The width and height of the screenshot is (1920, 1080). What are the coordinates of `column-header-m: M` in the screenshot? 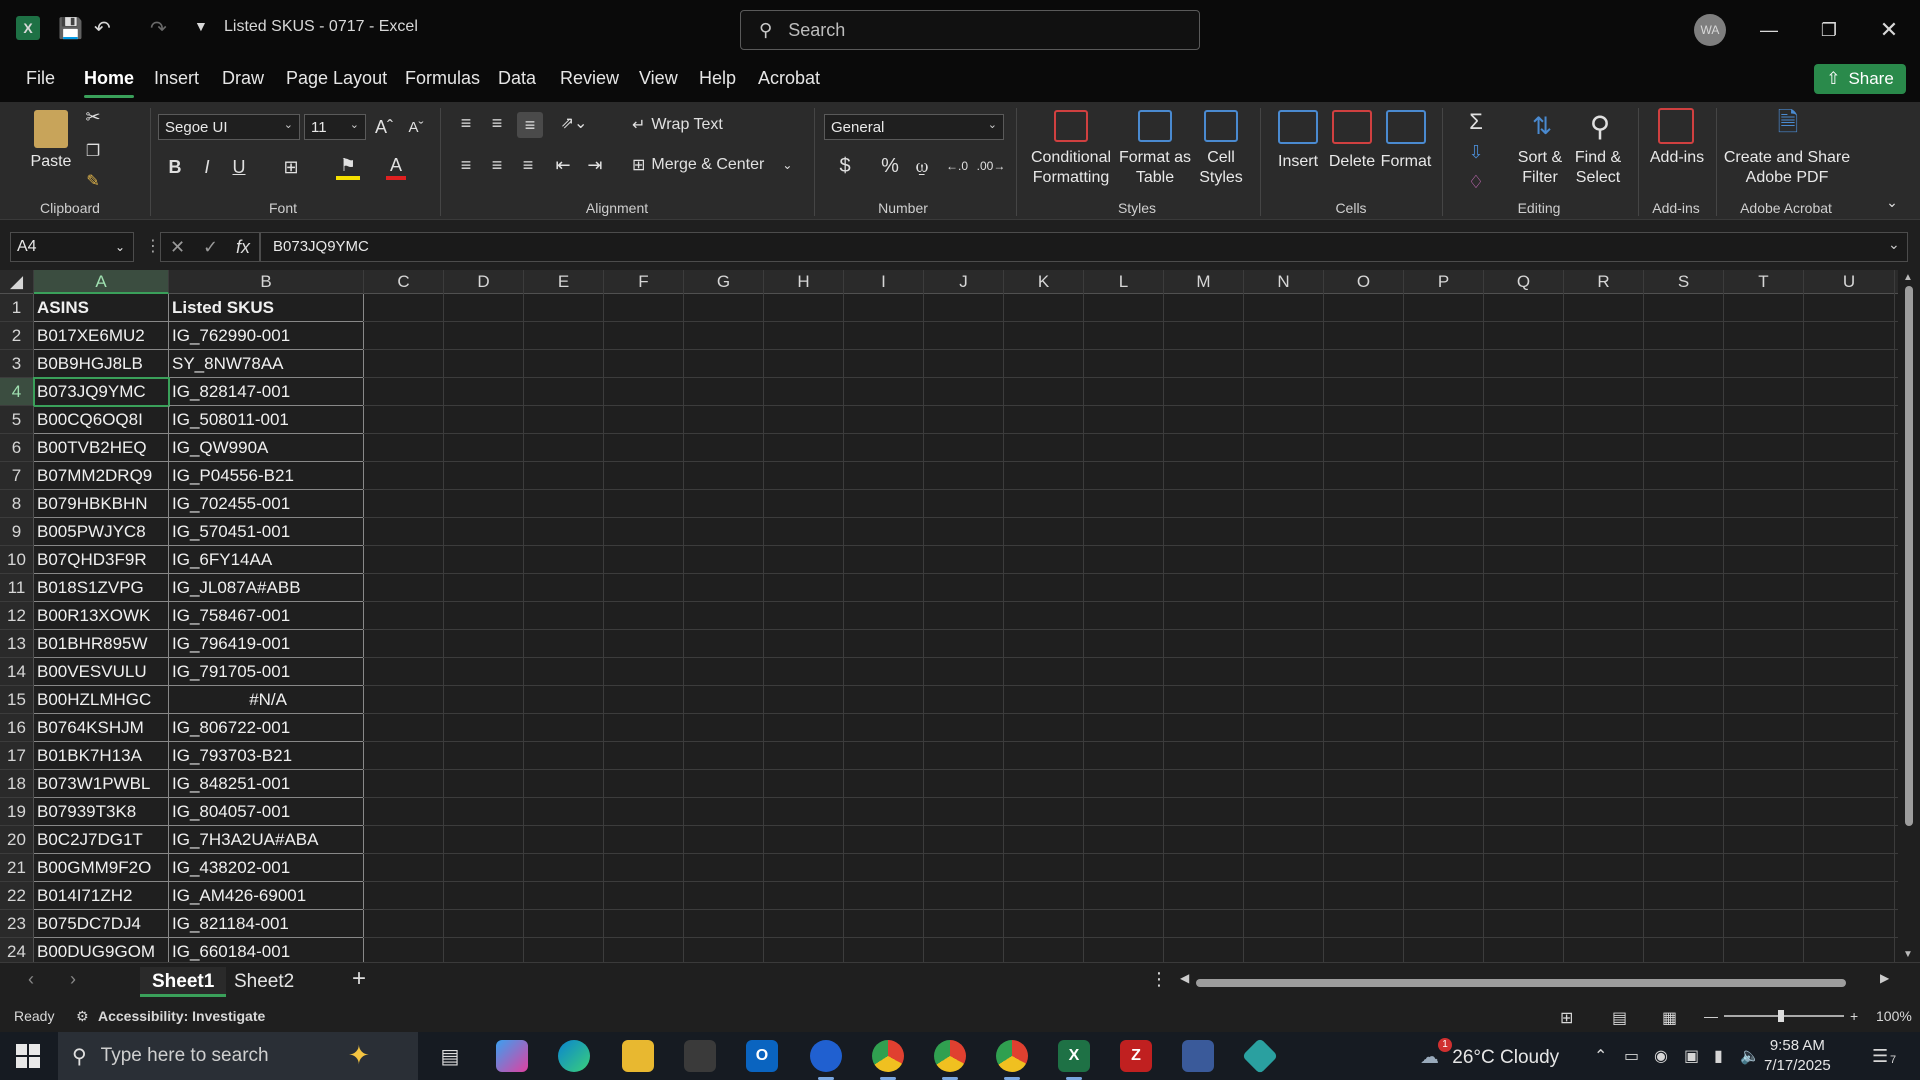 It's located at (1204, 282).